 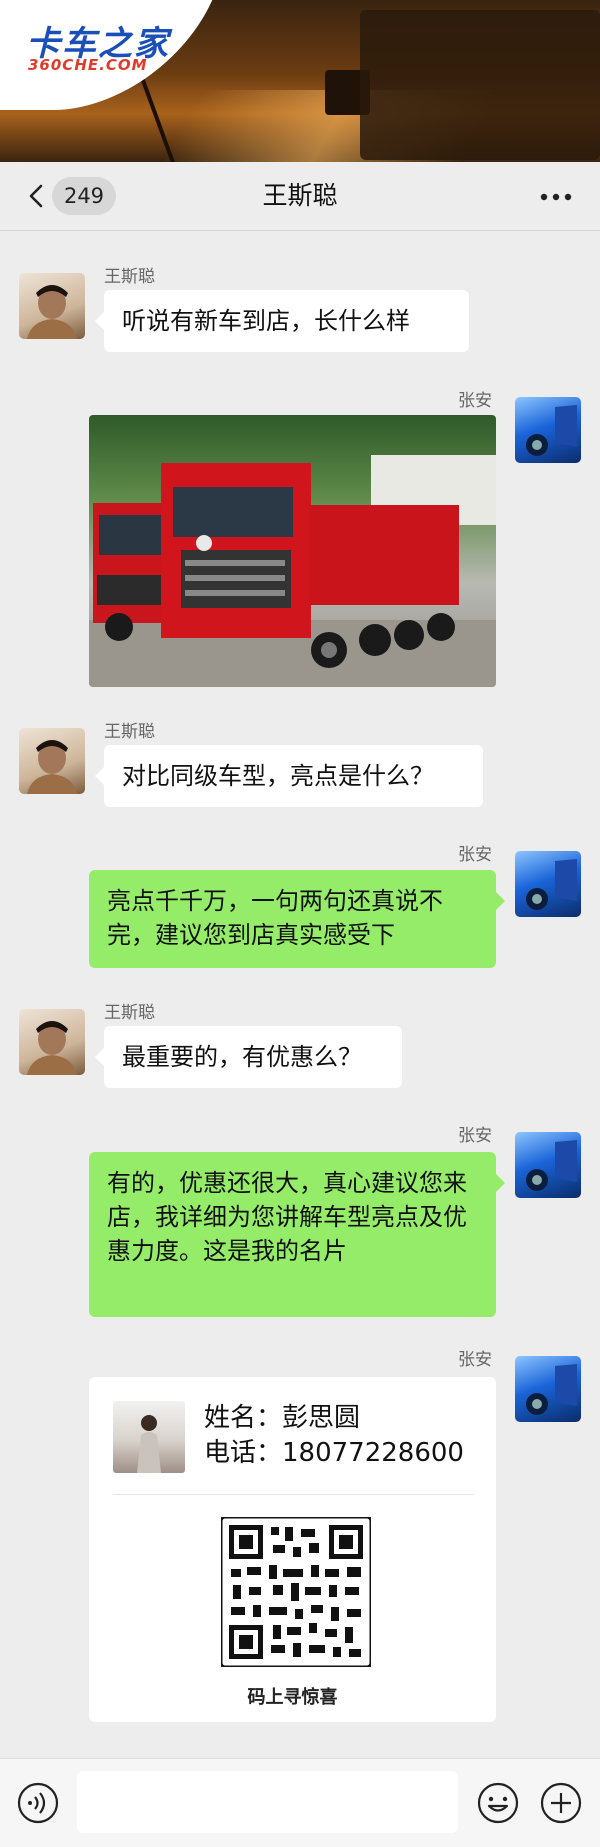 What do you see at coordinates (480, 85) in the screenshot?
I see `banner-truck` at bounding box center [480, 85].